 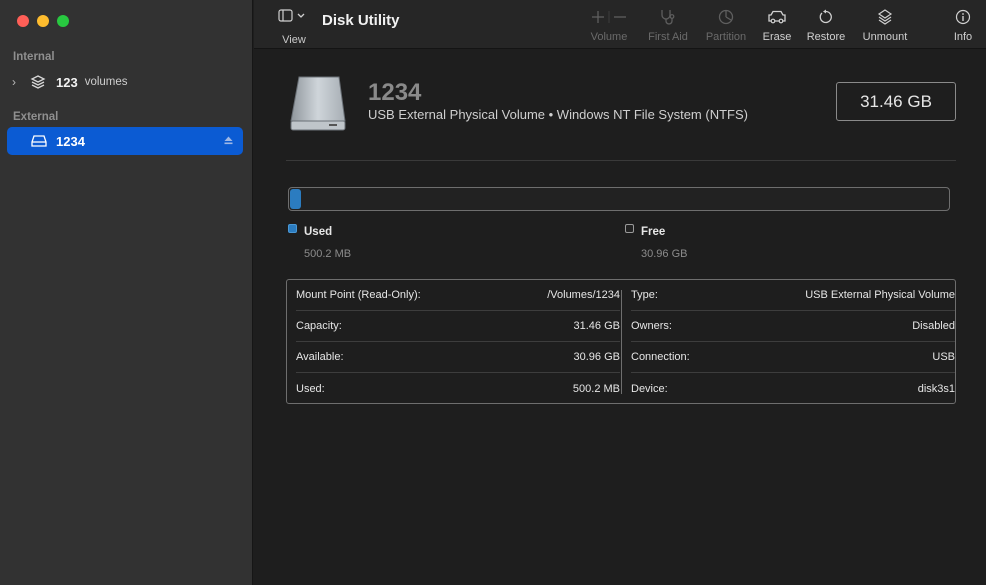 I want to click on info-value: /Volumes/1234, so click(x=583, y=295).